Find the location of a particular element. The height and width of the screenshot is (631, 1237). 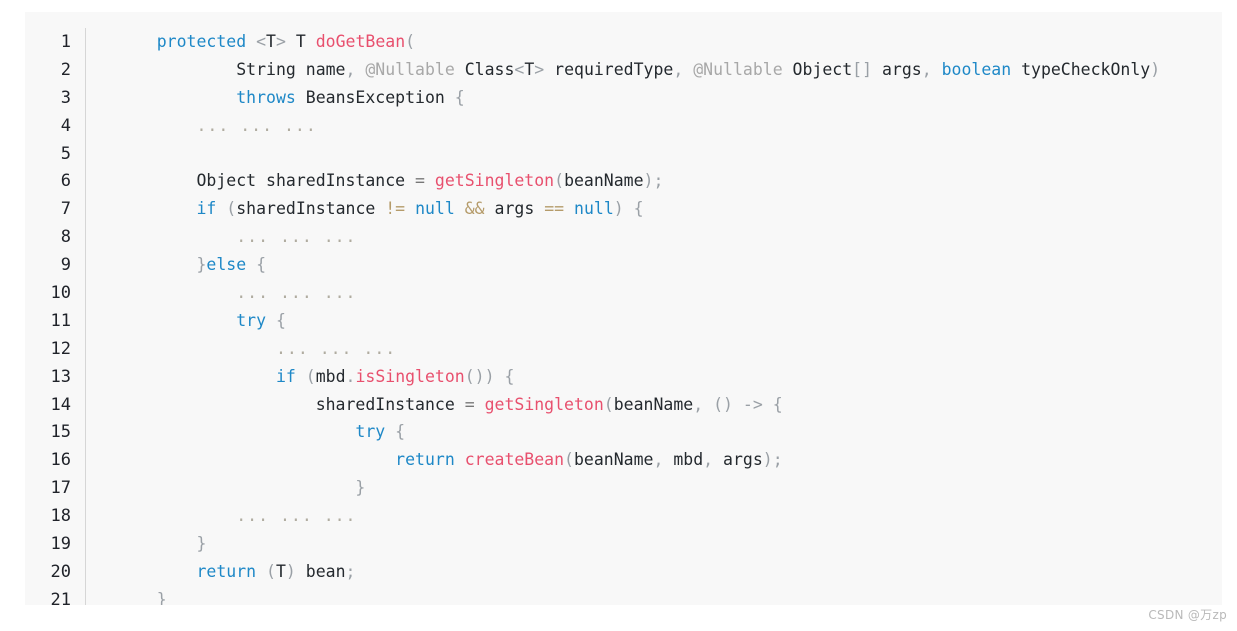

code-line-text: if (mbd.isSingleton()) { is located at coordinates (654, 377).